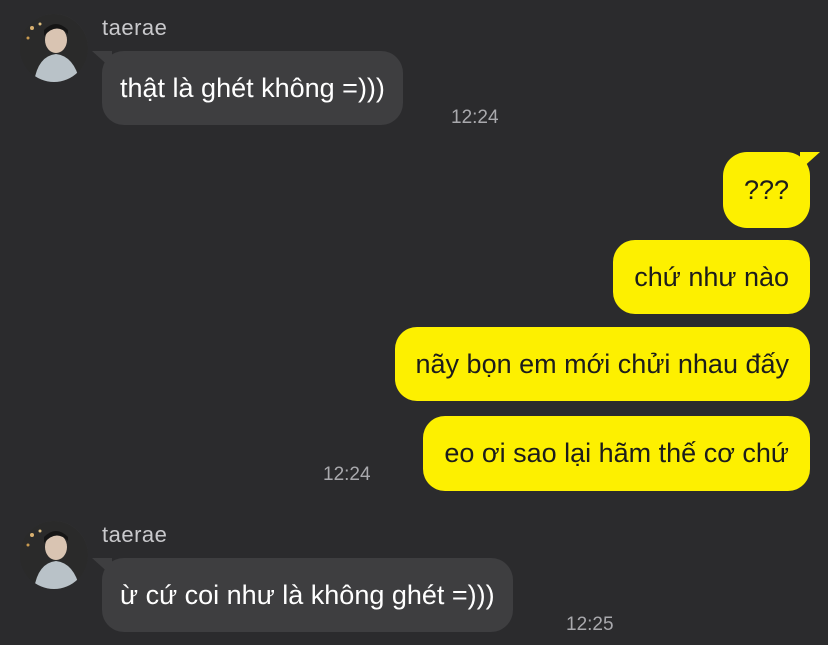  I want to click on message-text: chứ như nào, so click(711, 276).